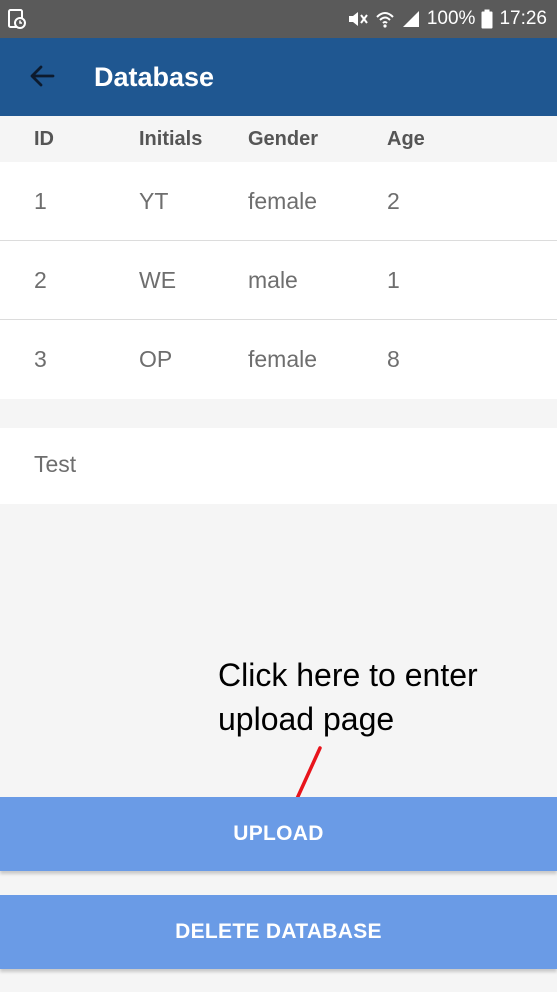 This screenshot has width=557, height=992. I want to click on table-header: ID Initials Gender Age, so click(278, 139).